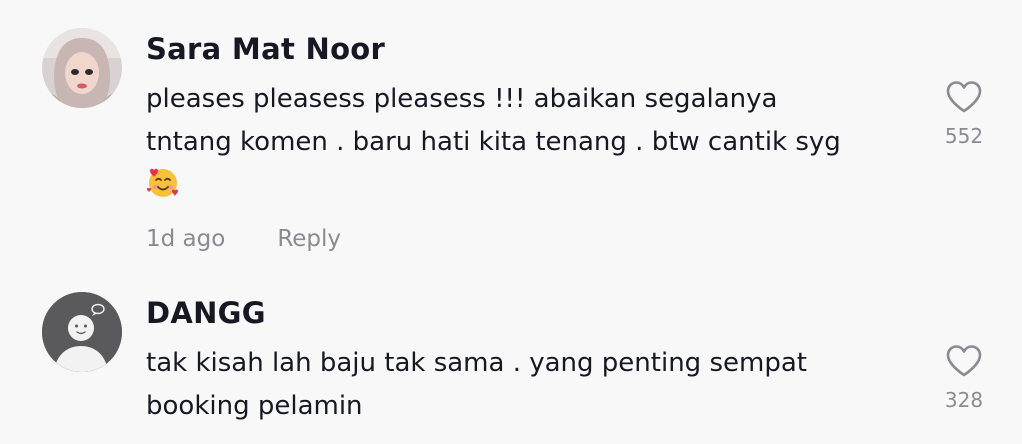  Describe the element at coordinates (964, 361) in the screenshot. I see `heart-icon` at that location.